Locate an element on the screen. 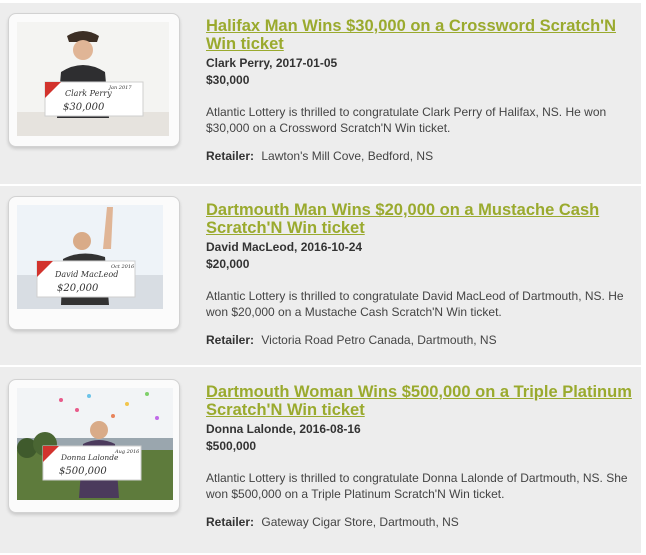 Image resolution: width=646 pixels, height=555 pixels. winner-name-date: Clark Perry, 2017-01-05 is located at coordinates (272, 63).